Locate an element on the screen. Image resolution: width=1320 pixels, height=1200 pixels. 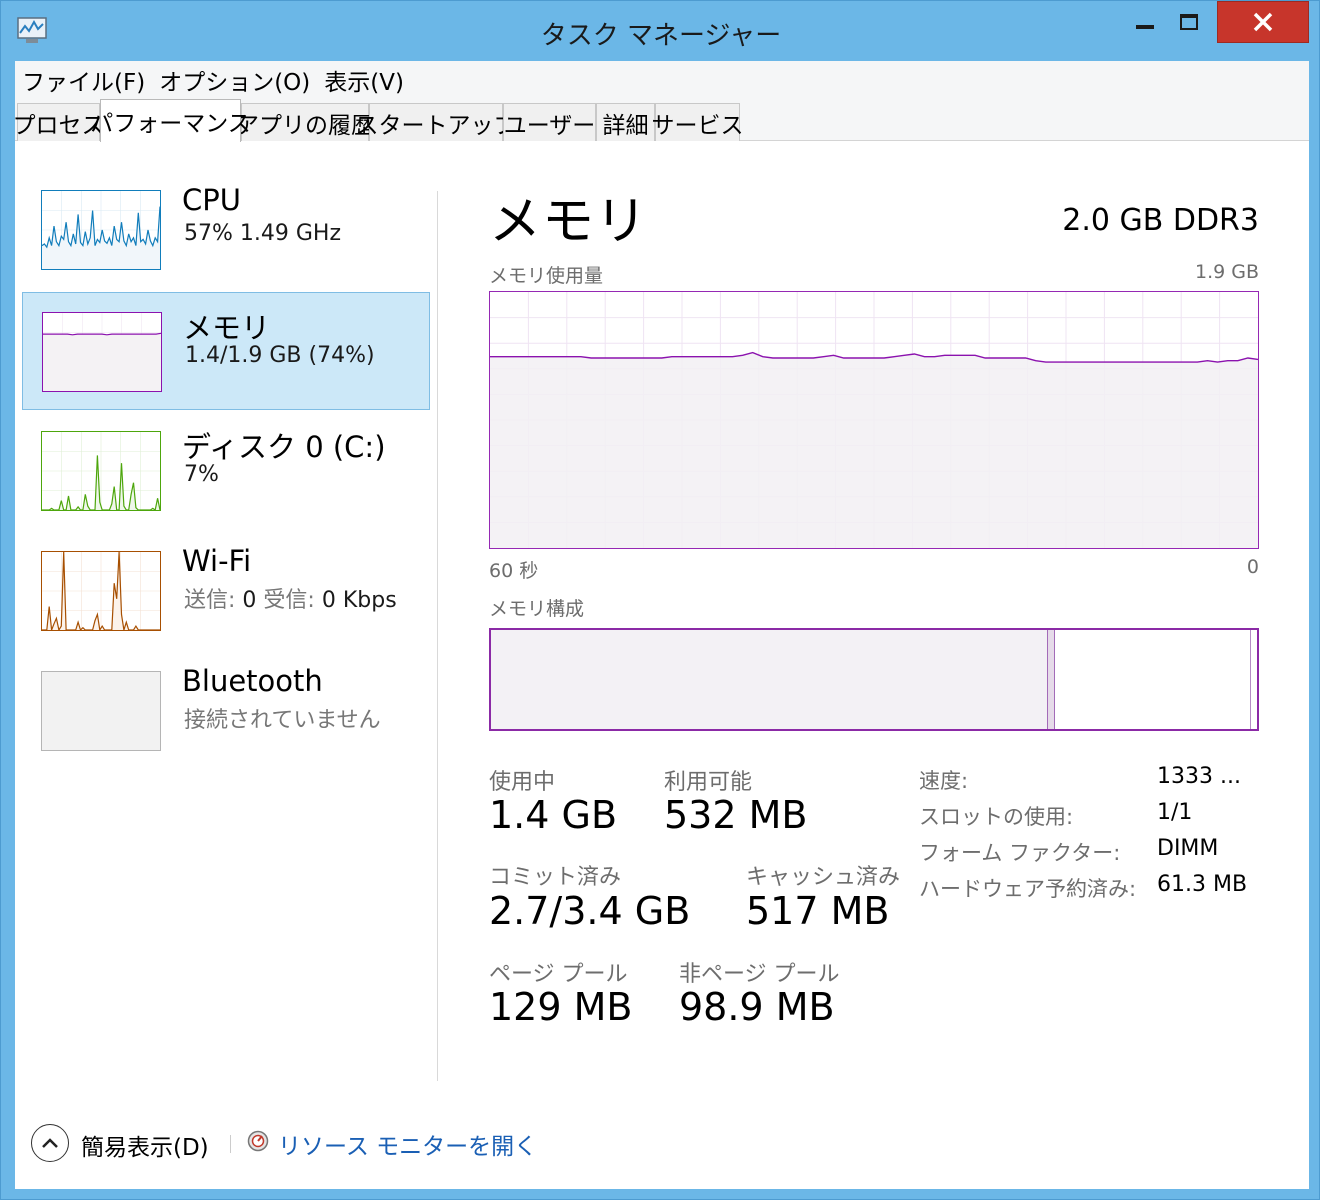
cpu-thumbnail is located at coordinates (101, 230).